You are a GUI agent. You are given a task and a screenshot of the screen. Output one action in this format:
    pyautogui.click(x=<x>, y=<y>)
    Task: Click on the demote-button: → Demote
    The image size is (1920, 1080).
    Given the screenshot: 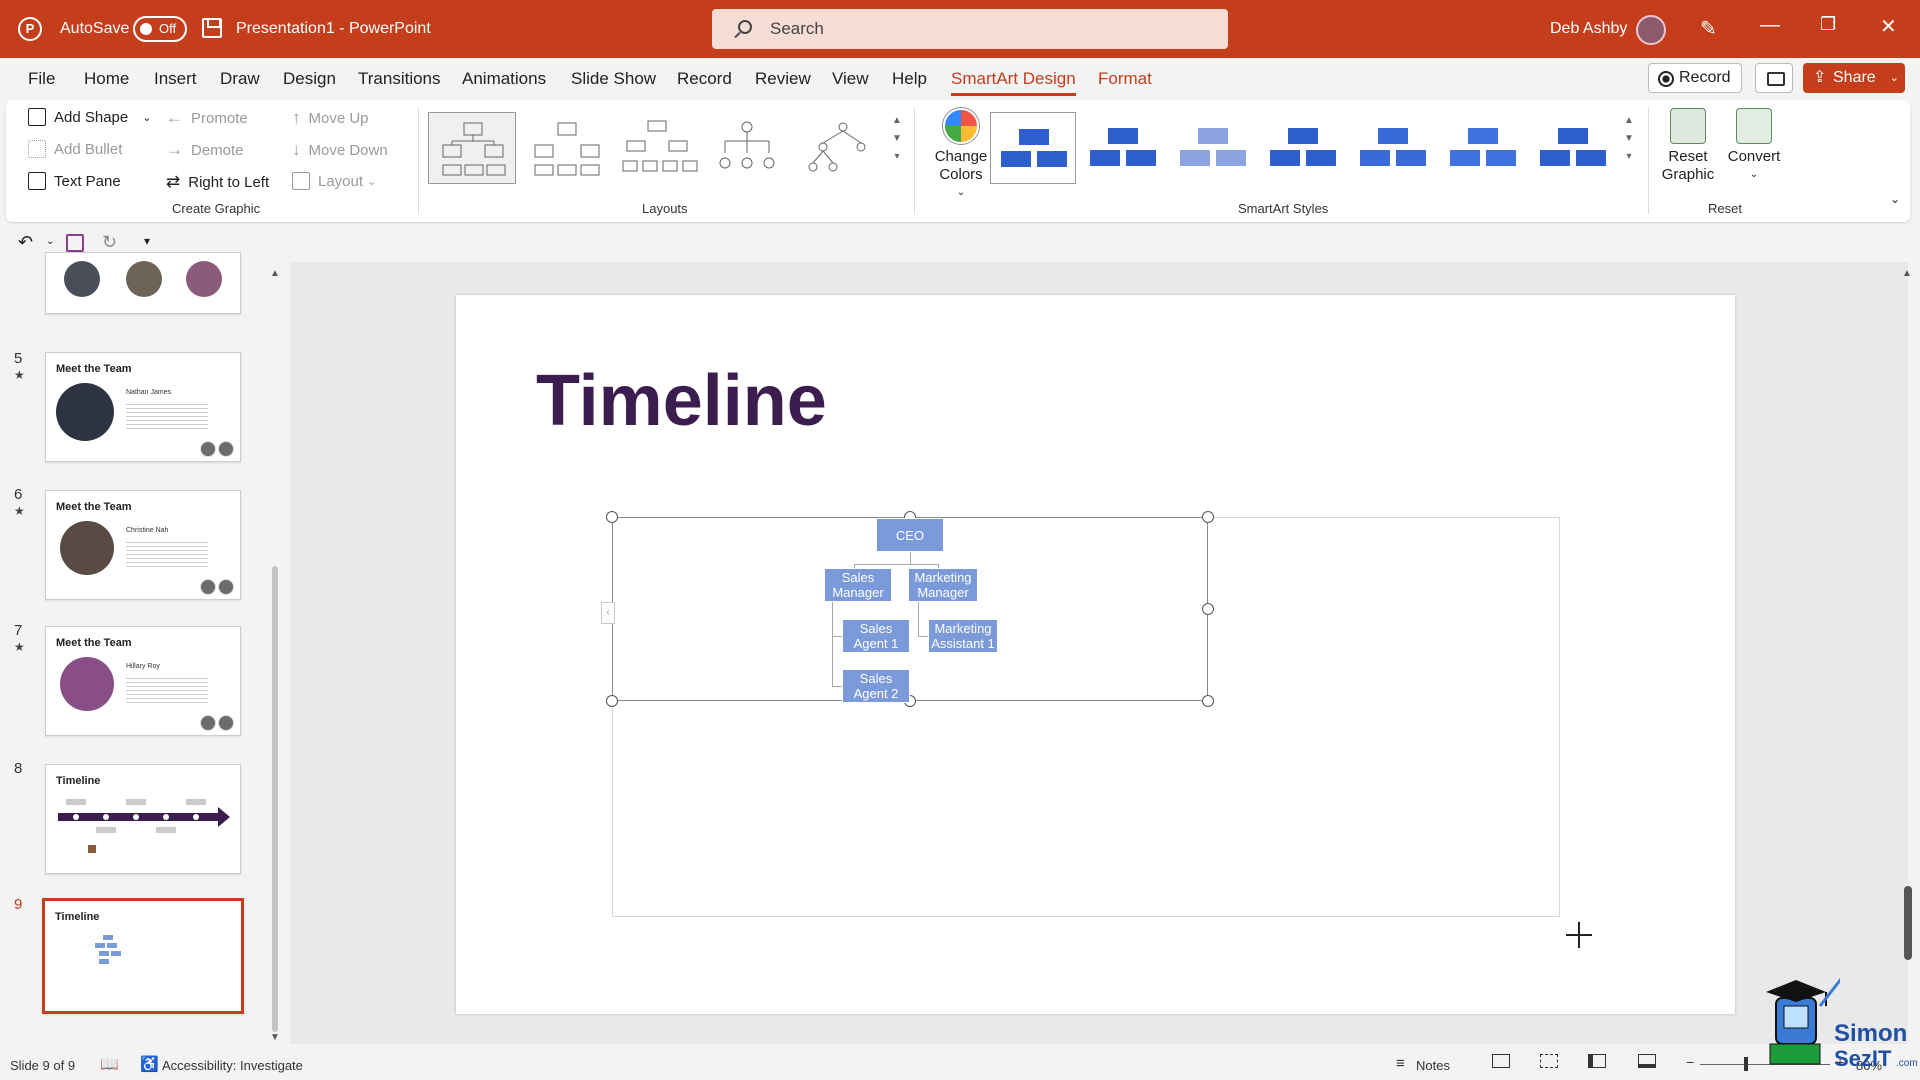 What is the action you would take?
    pyautogui.click(x=205, y=150)
    